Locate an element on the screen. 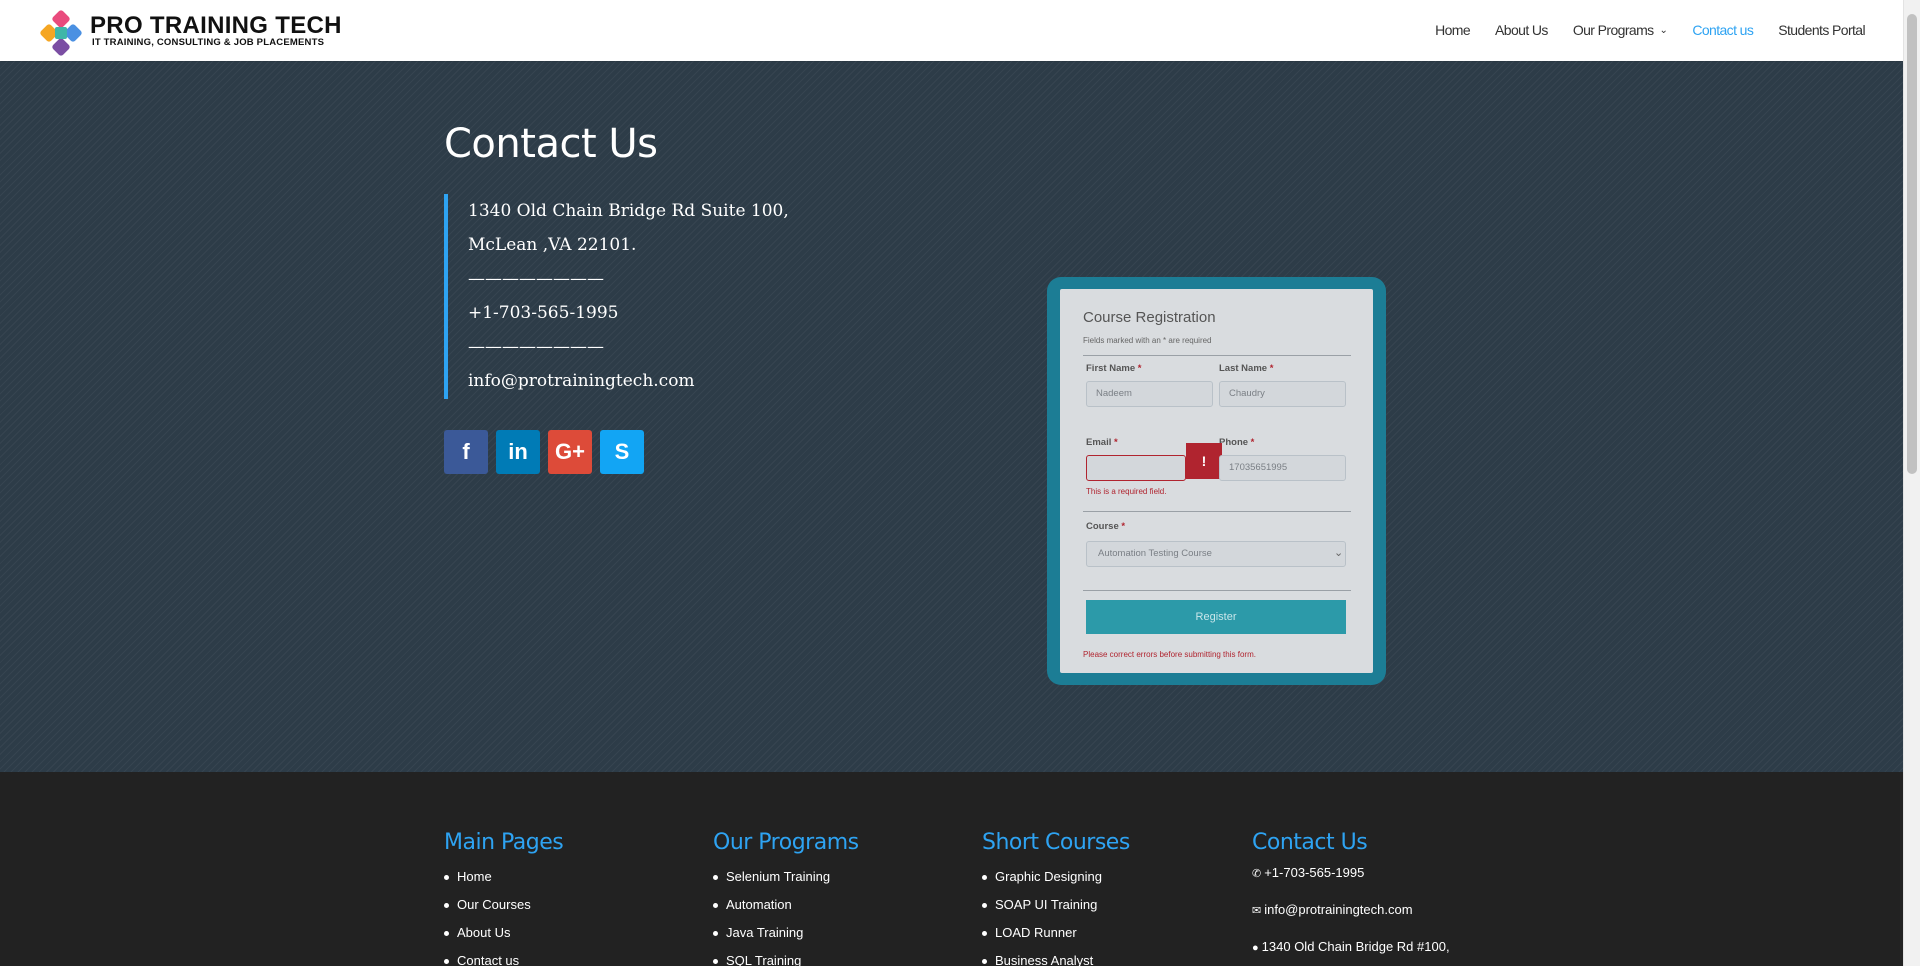 The height and width of the screenshot is (975, 1920). first-name-label: First Name * is located at coordinates (1113, 368).